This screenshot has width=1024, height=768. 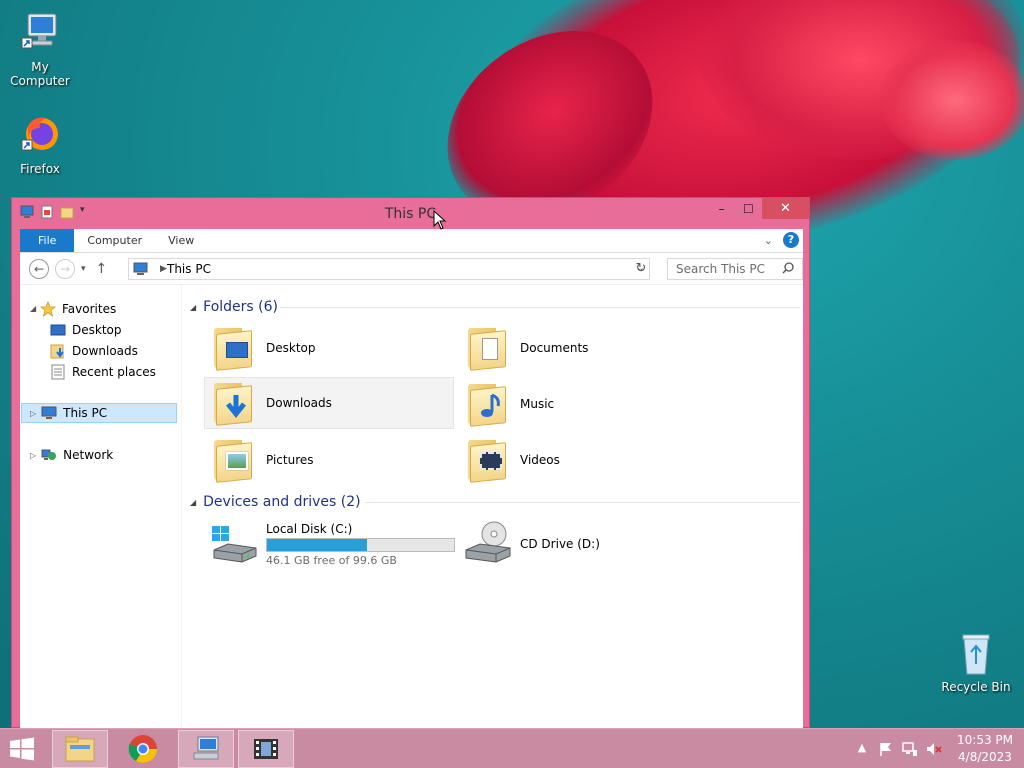 I want to click on desktop-folder-icon, so click(x=234, y=348).